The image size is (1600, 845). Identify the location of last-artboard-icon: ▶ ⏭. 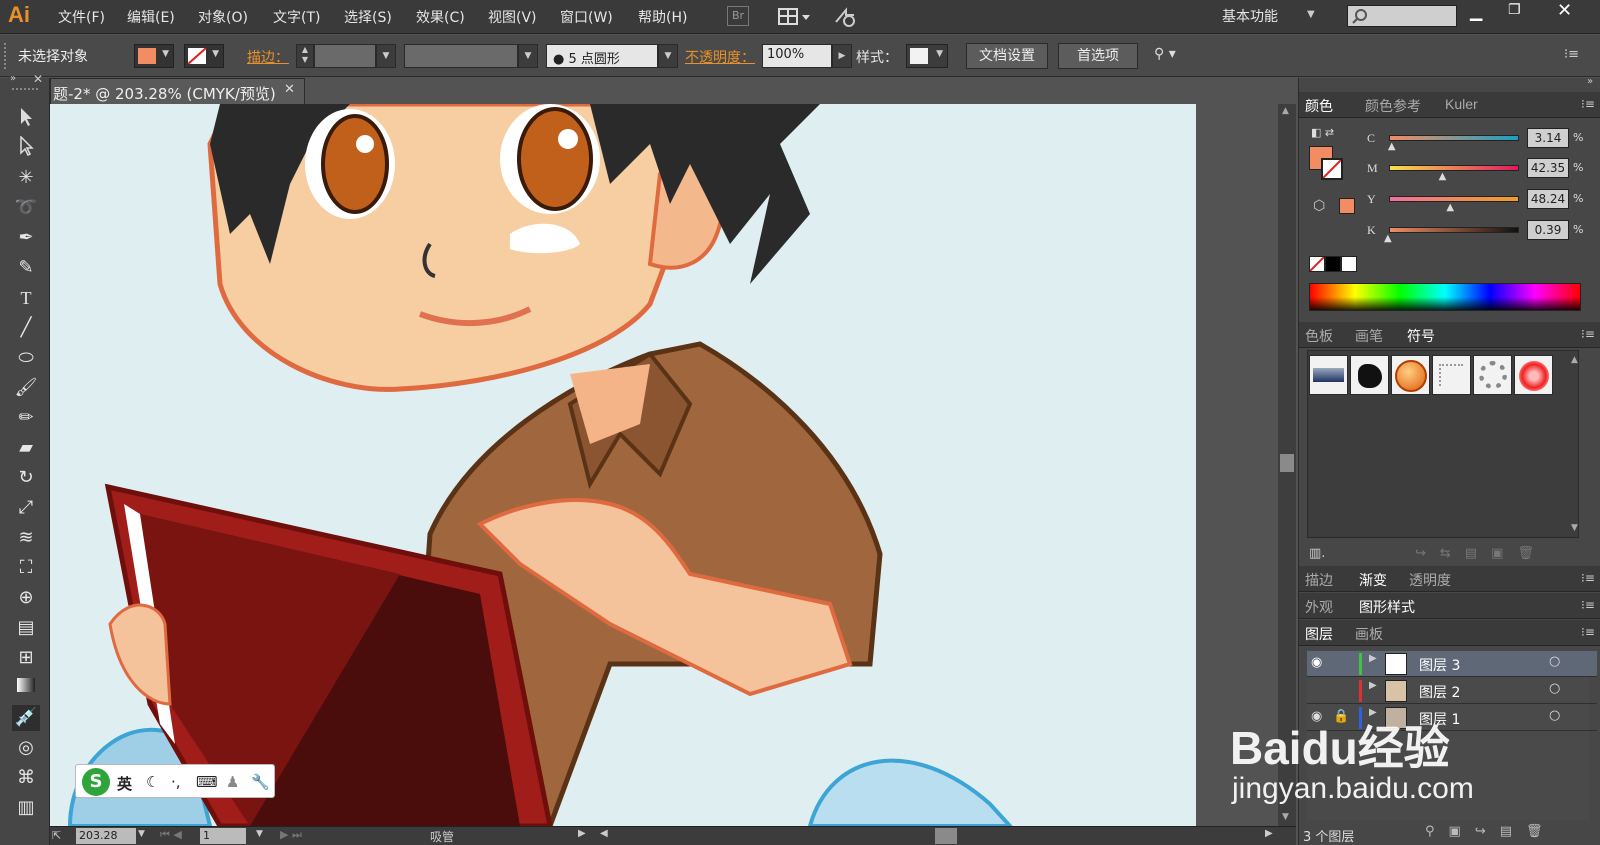
(291, 835).